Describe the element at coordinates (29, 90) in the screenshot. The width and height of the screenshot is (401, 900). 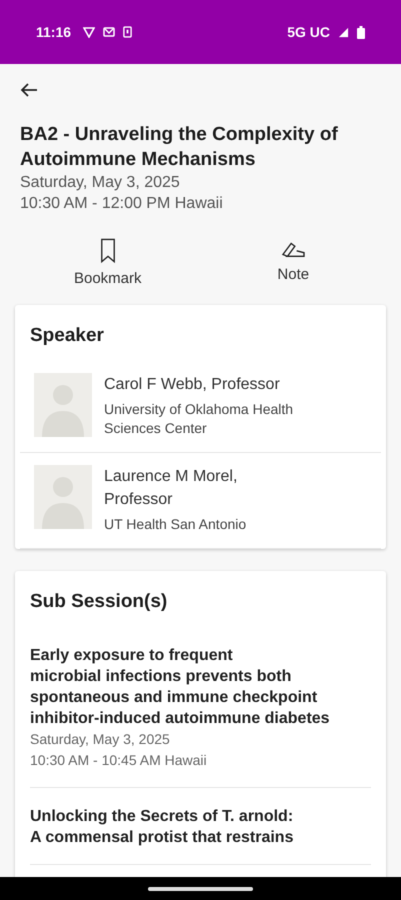
I see `back-arrow-icon` at that location.